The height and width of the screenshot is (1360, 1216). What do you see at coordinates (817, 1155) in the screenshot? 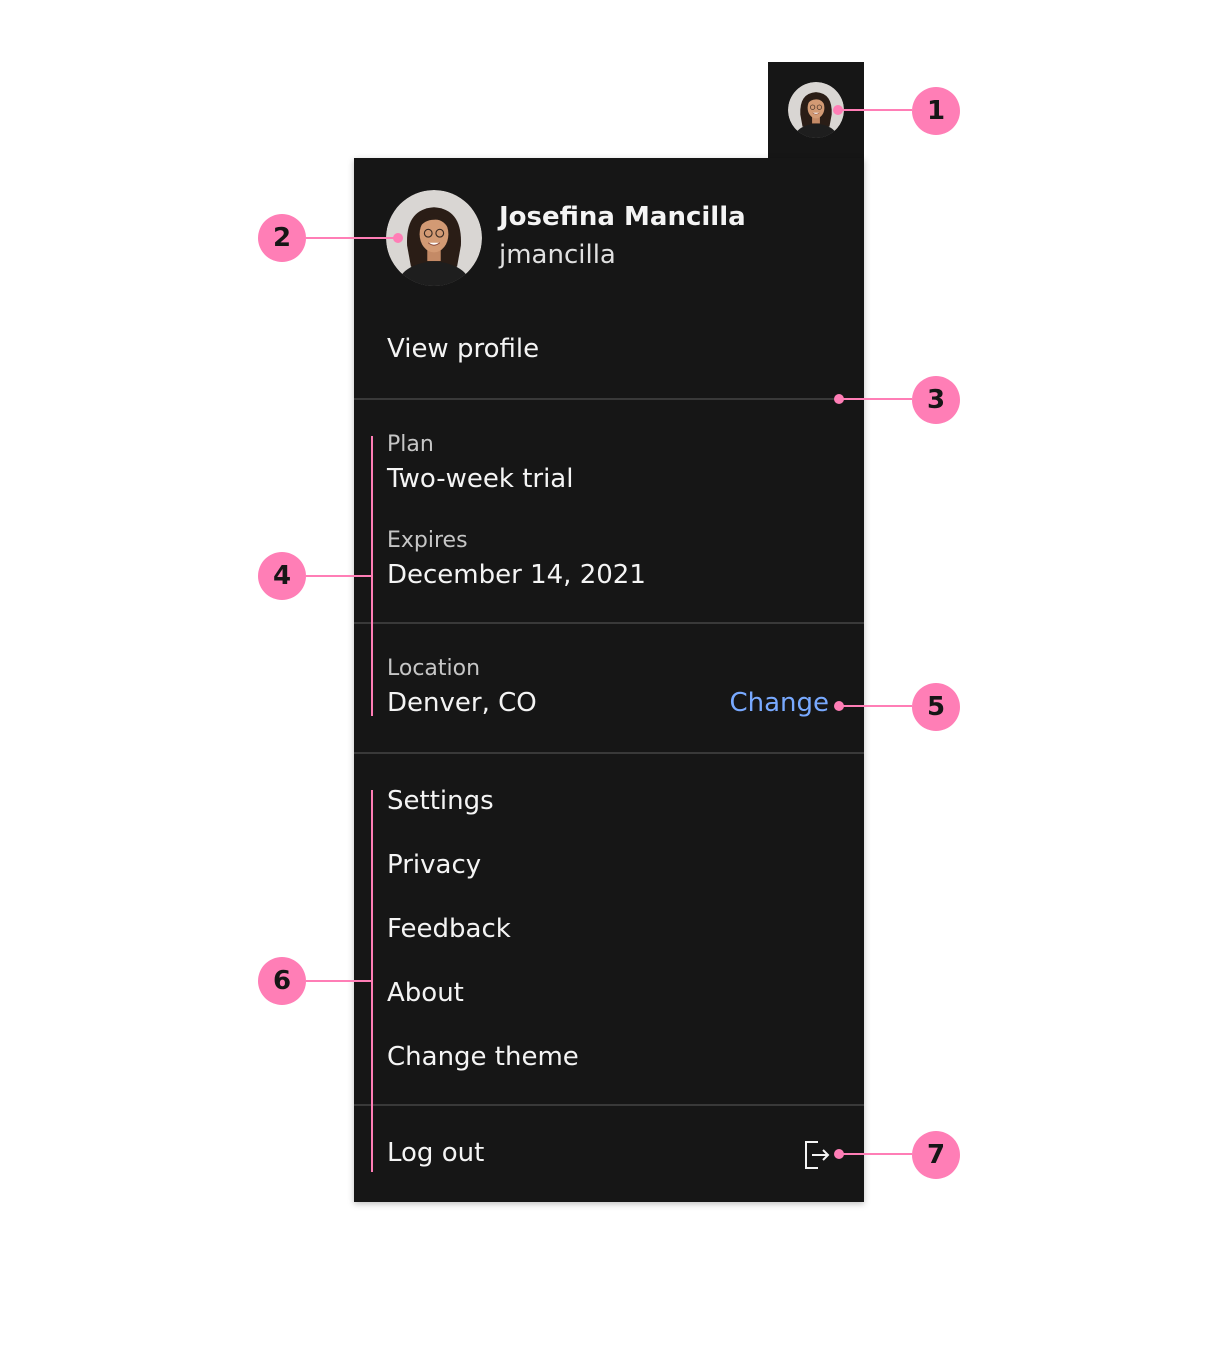
I see `logout-icon` at bounding box center [817, 1155].